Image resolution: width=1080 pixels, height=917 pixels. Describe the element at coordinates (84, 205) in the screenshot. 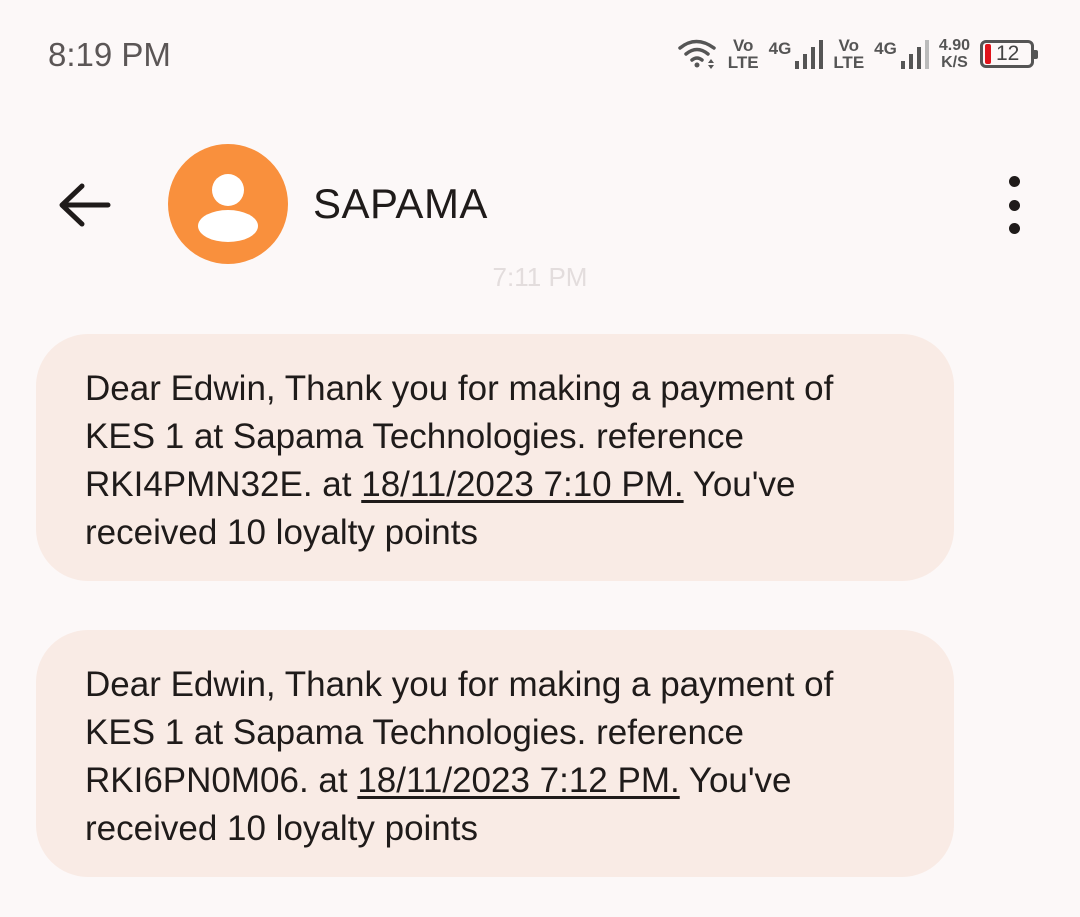

I see `back-arrow-icon` at that location.